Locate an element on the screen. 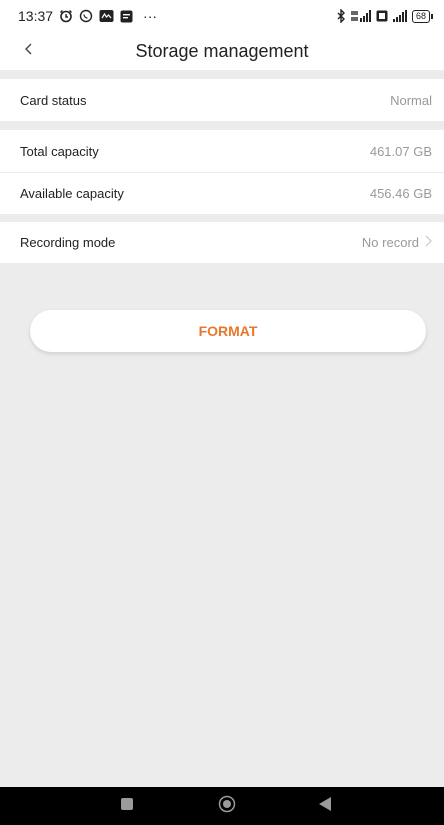 The image size is (444, 825). card-status-label: Card status is located at coordinates (53, 100).